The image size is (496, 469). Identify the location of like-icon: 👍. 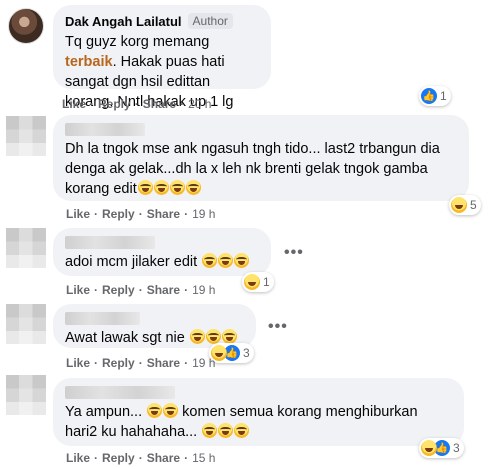
(429, 96).